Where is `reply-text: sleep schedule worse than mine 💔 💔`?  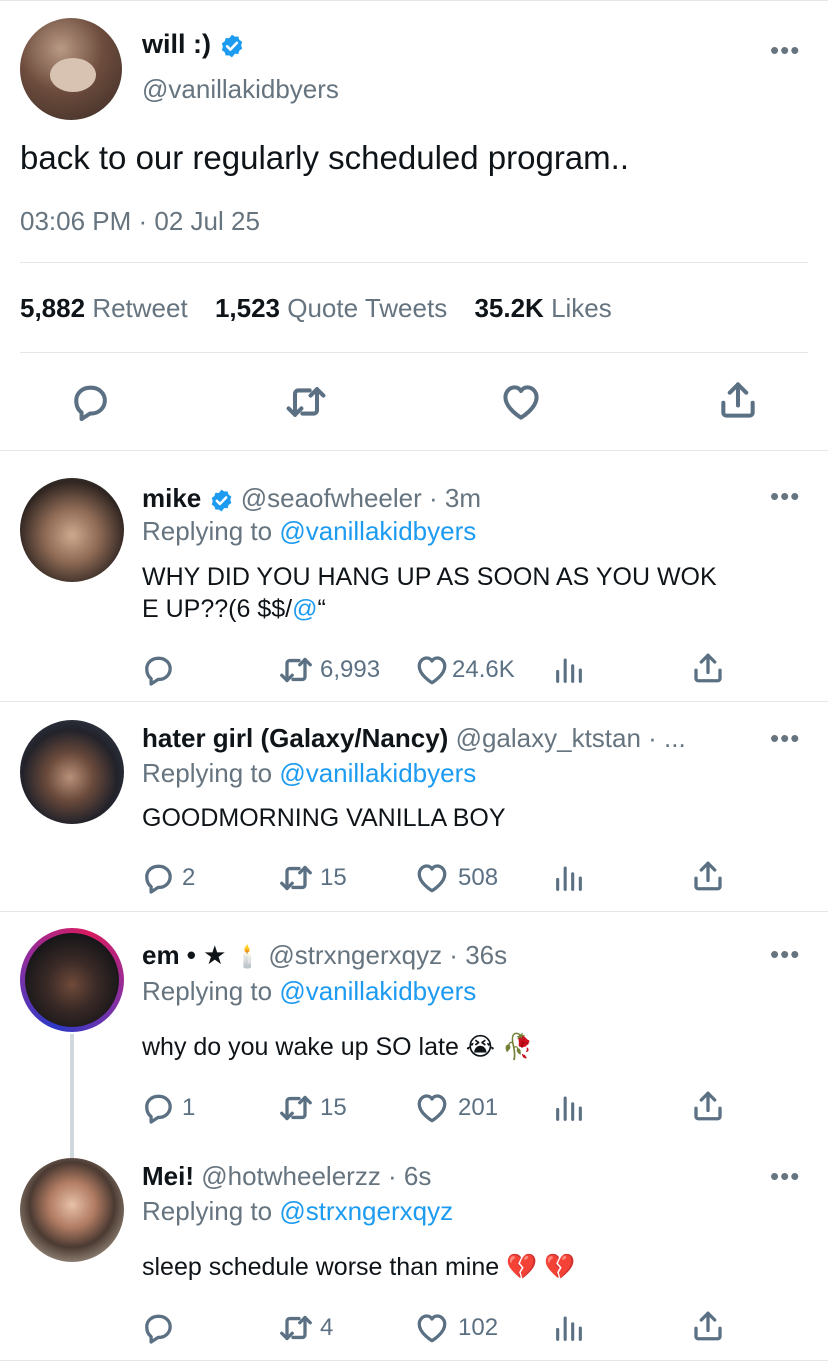
reply-text: sleep schedule worse than mine 💔 💔 is located at coordinates (359, 1267).